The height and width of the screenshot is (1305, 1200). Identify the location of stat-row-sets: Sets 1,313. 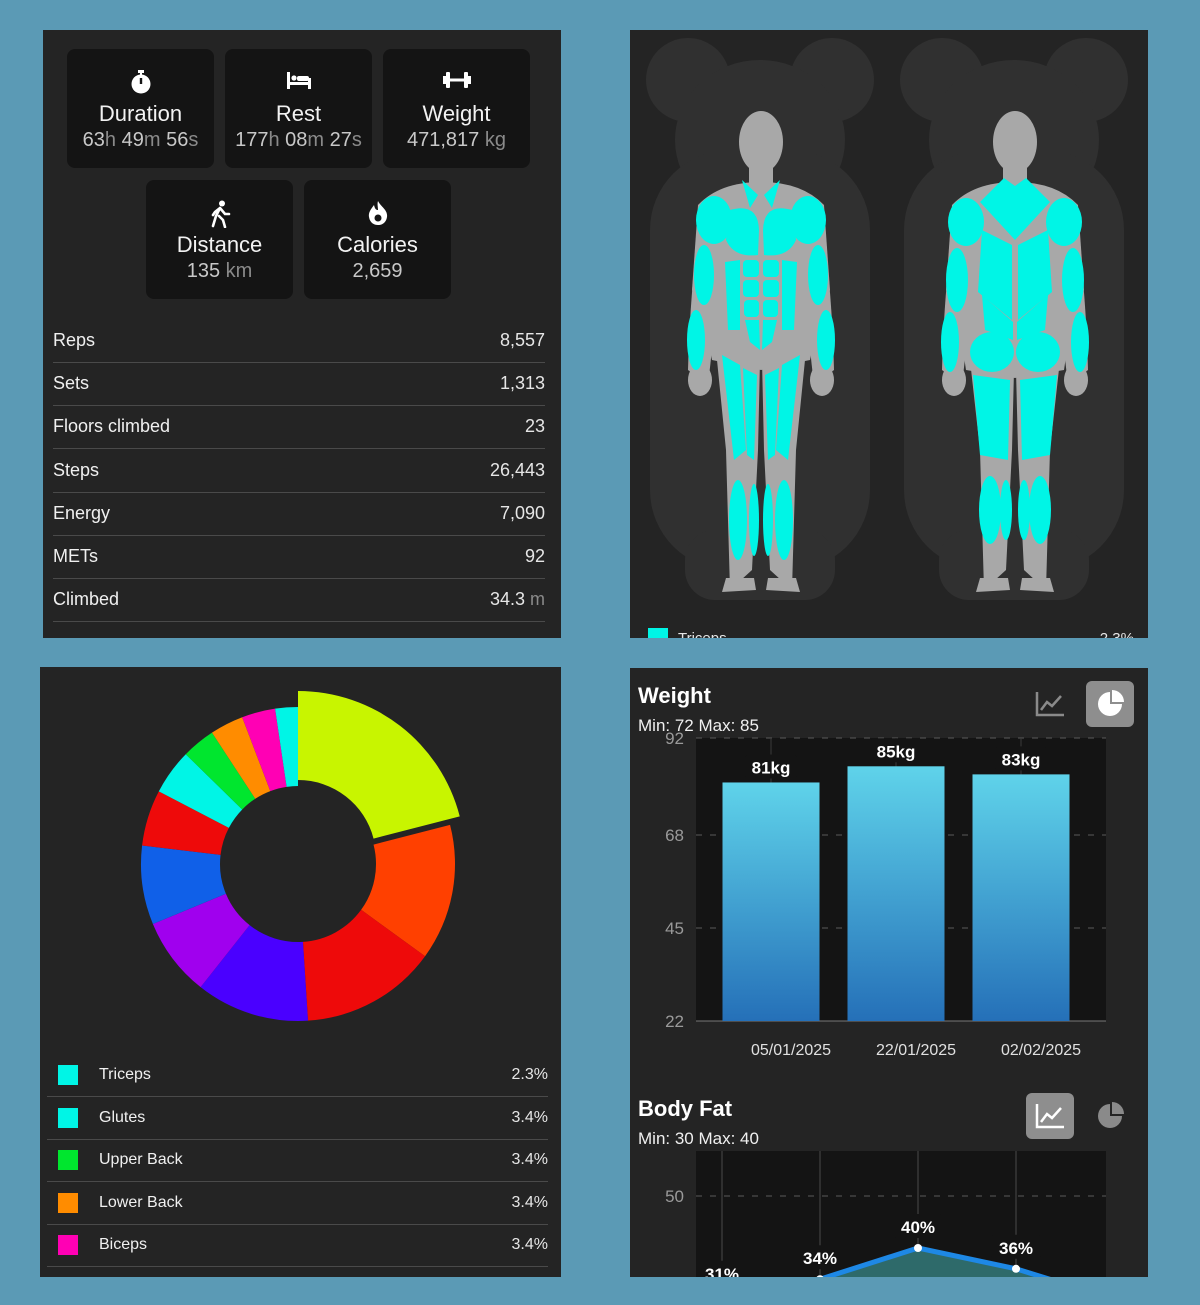
(299, 384).